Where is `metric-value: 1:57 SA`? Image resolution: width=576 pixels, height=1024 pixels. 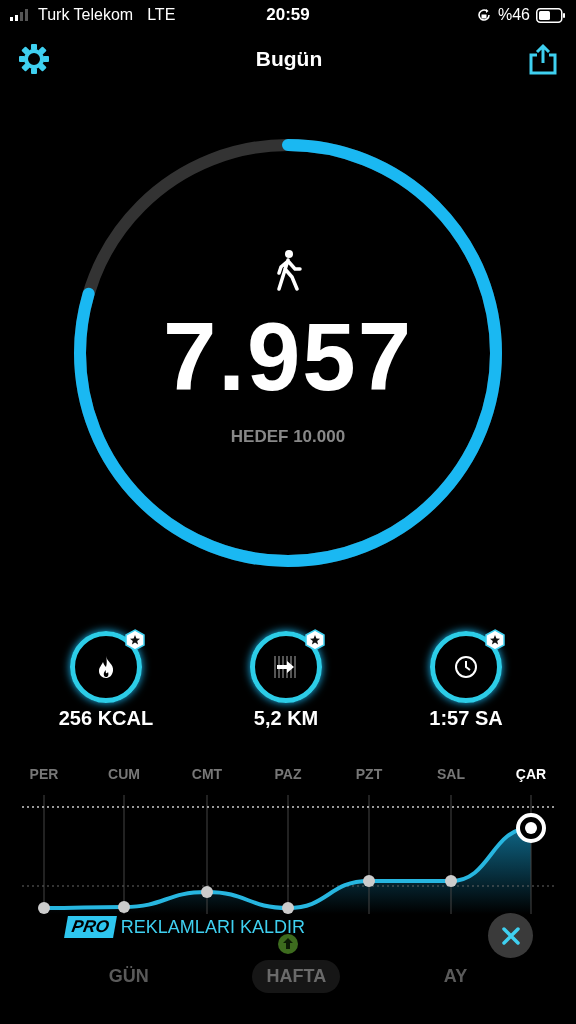
metric-value: 1:57 SA is located at coordinates (466, 718).